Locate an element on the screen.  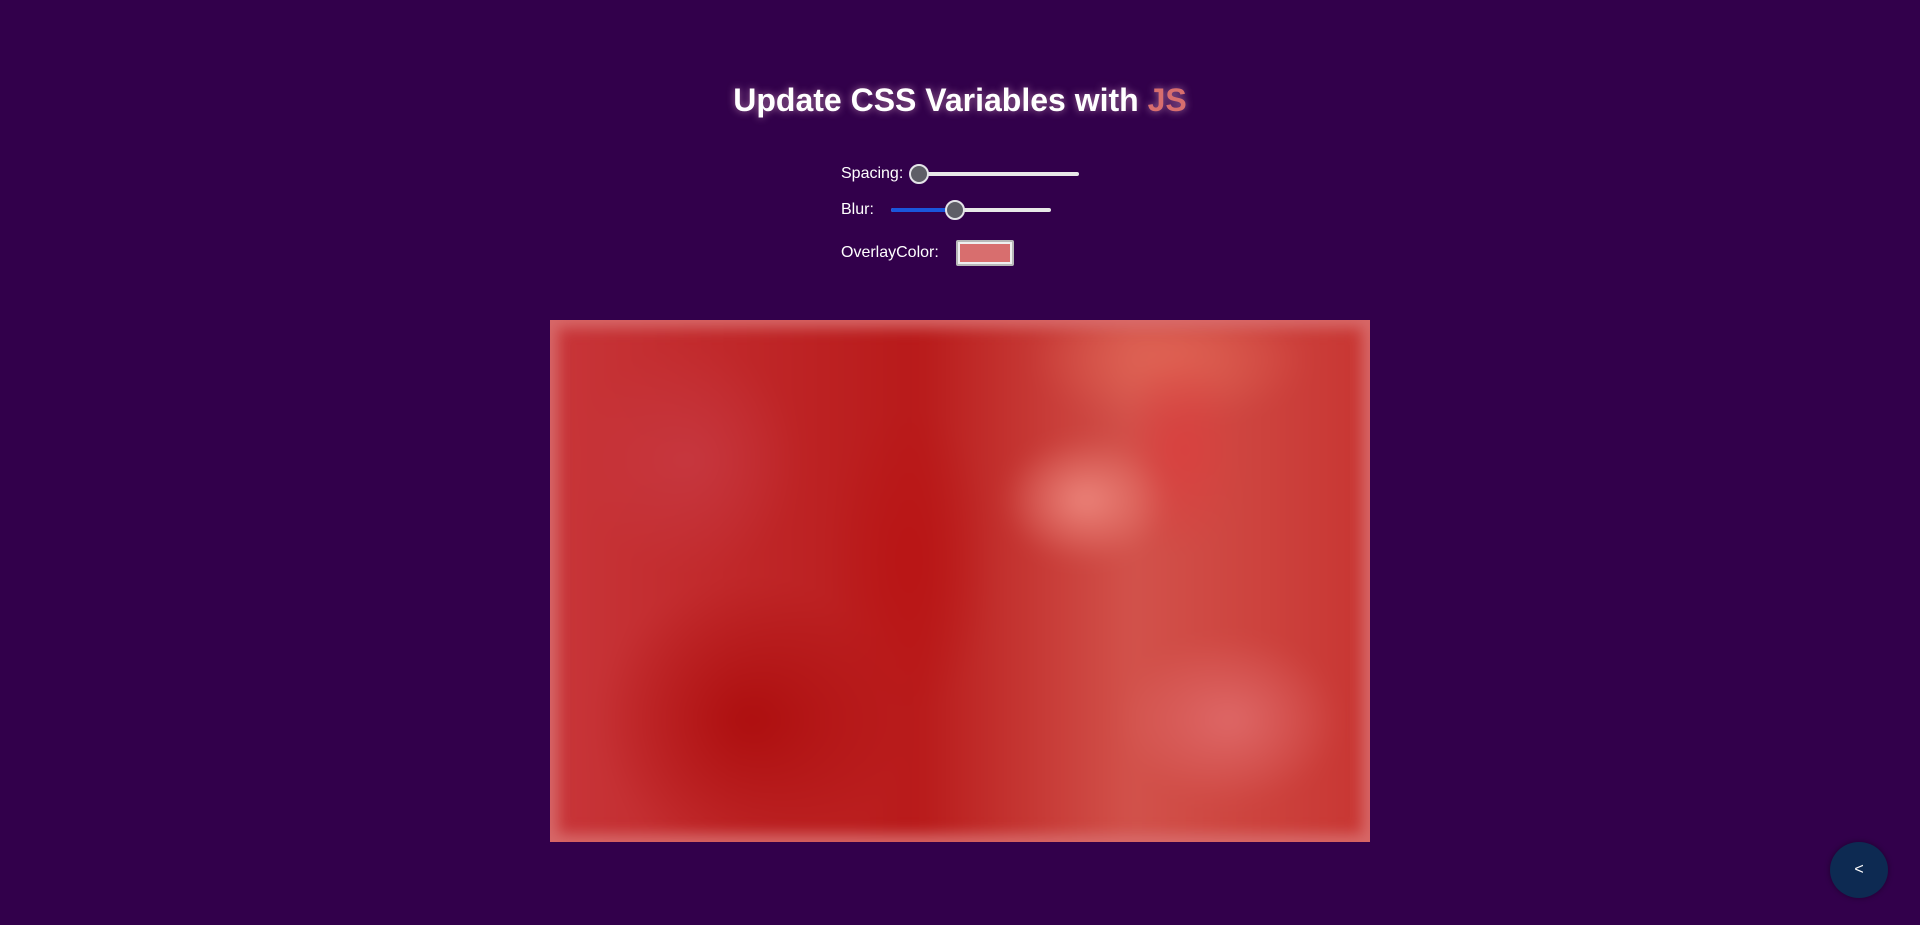
page-title: Update CSS Variables with JS is located at coordinates (960, 100).